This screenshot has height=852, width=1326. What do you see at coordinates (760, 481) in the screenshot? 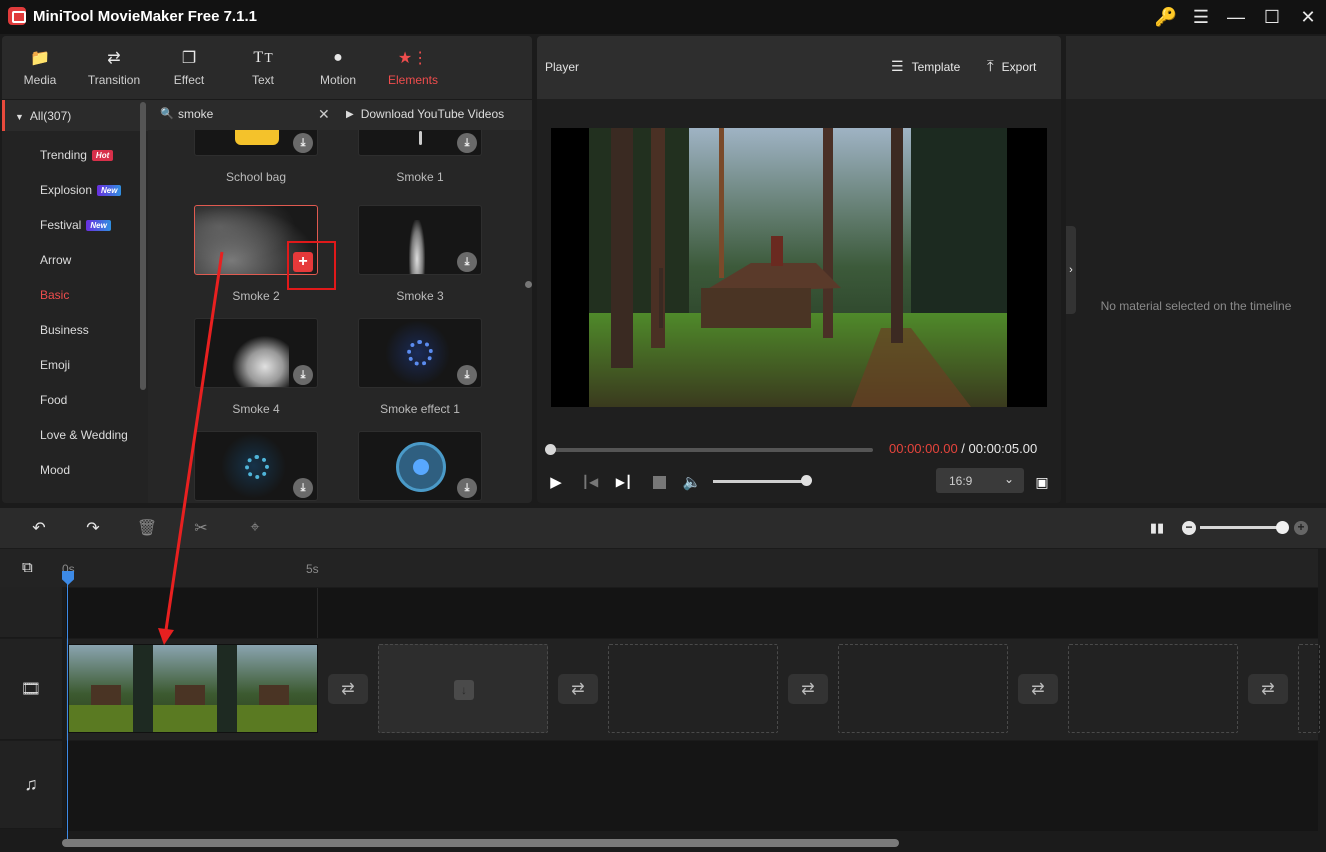
I see `volume-slider` at bounding box center [760, 481].